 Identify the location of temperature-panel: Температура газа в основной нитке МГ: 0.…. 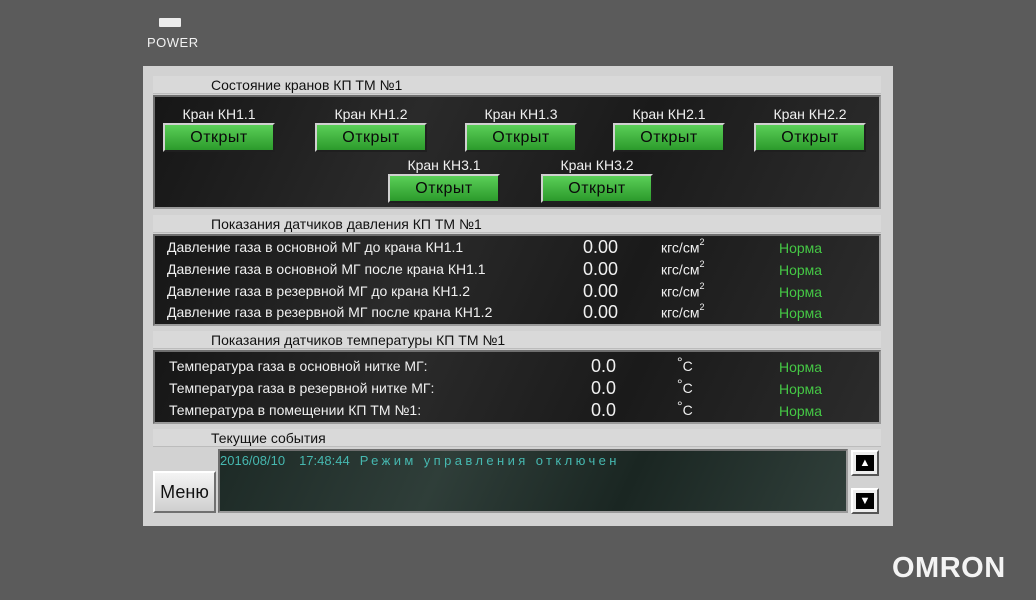
(517, 387).